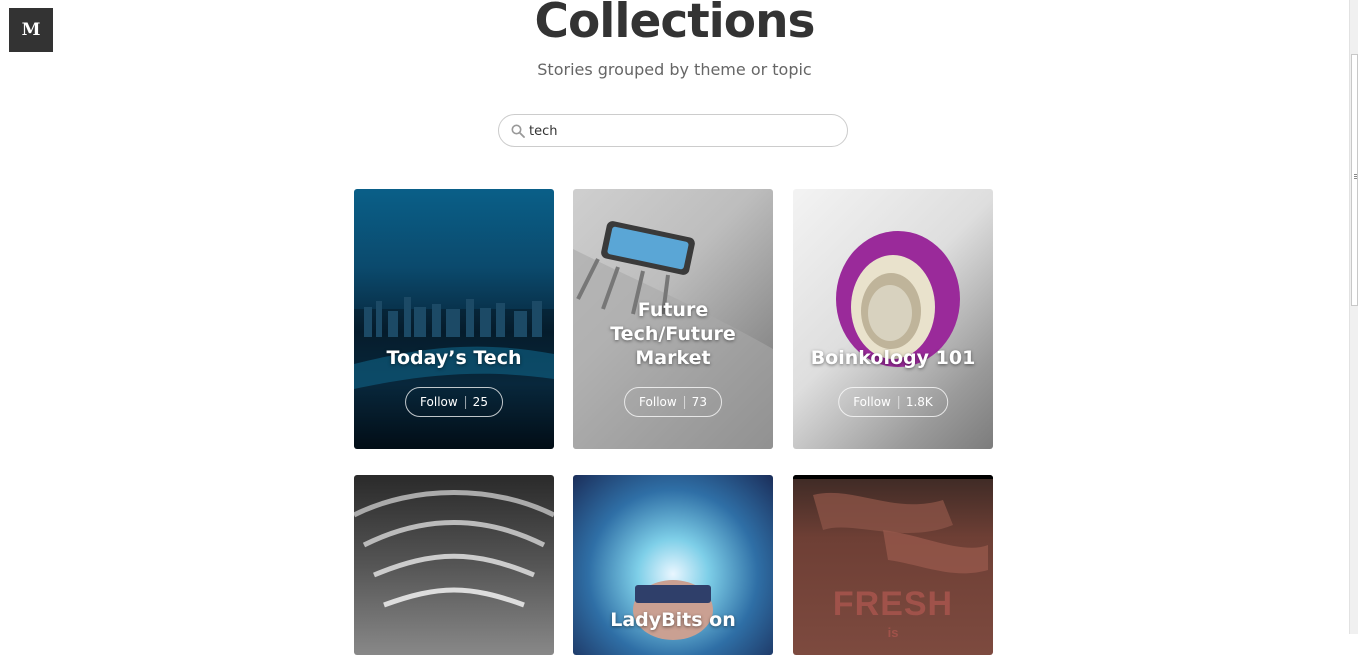  I want to click on page-subtitle: Stories grouped by theme or topic, so click(674, 69).